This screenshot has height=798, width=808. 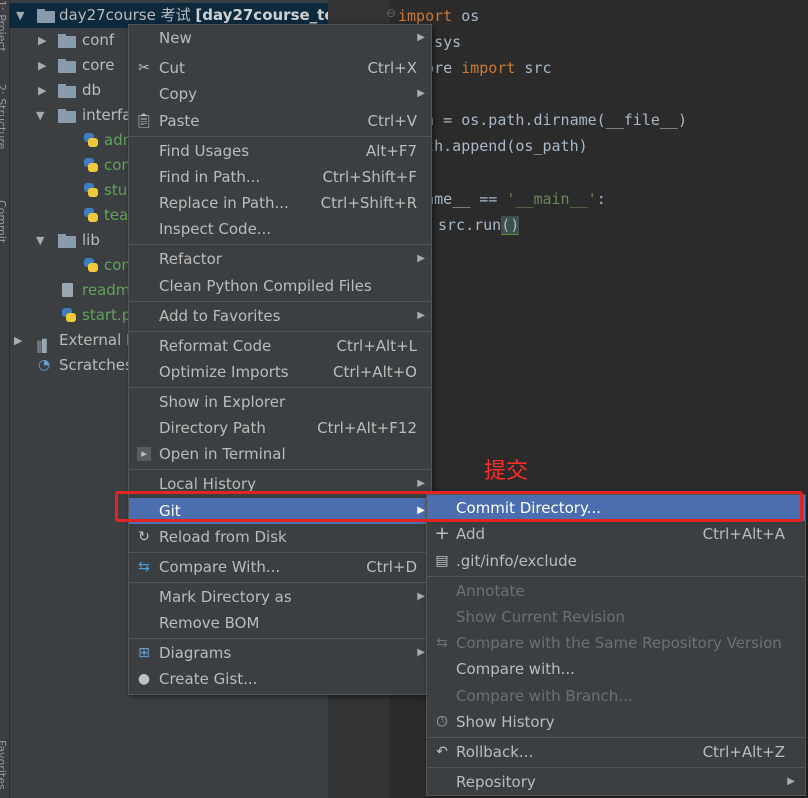 What do you see at coordinates (107, 115) in the screenshot?
I see `tree-item-label: interfa` at bounding box center [107, 115].